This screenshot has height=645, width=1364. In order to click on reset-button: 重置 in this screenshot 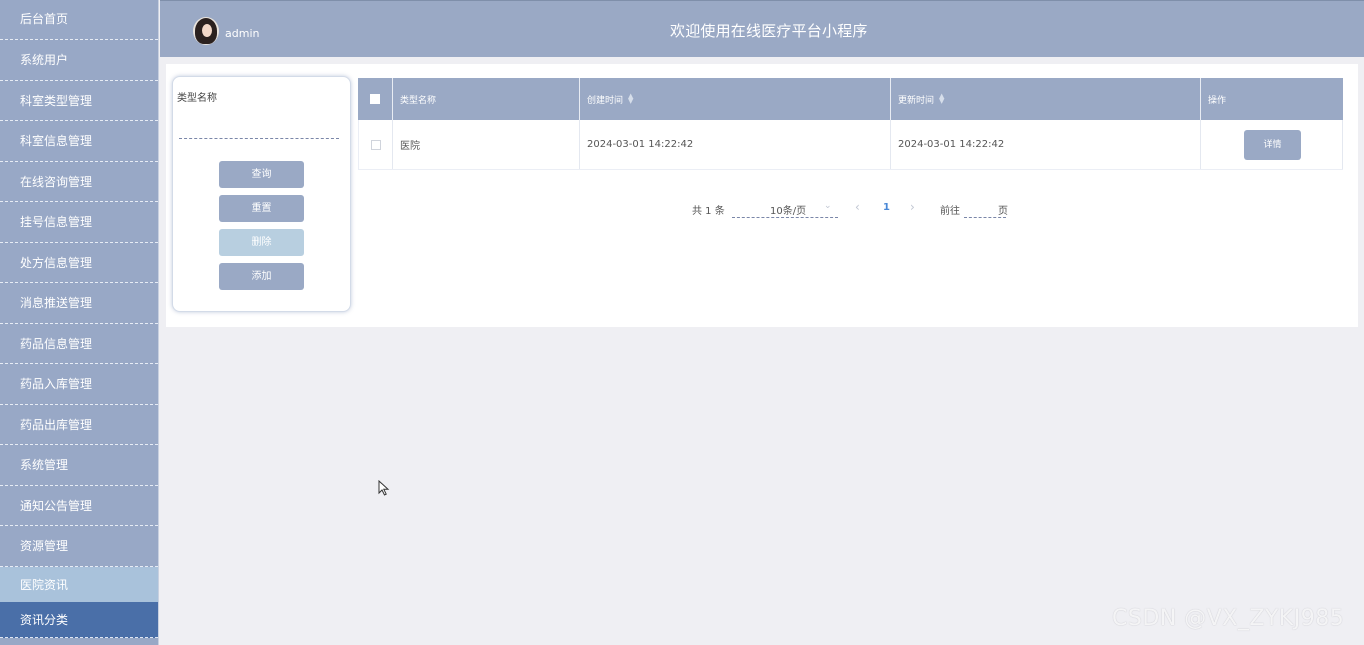, I will do `click(261, 208)`.